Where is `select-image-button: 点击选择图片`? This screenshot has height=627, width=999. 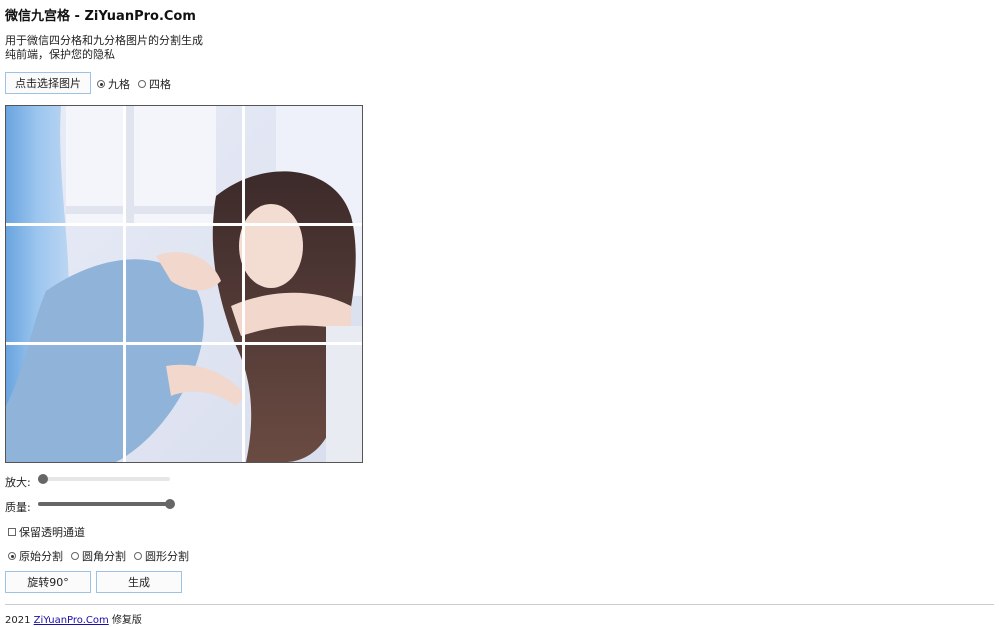
select-image-button: 点击选择图片 is located at coordinates (48, 83).